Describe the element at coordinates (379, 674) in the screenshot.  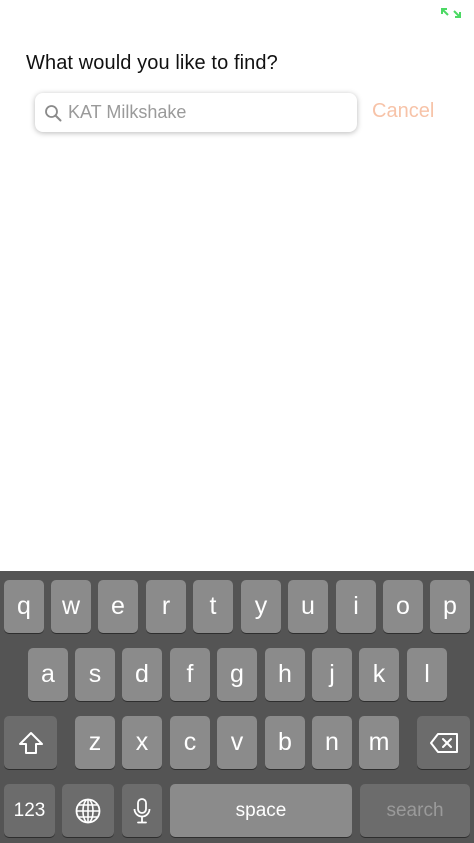
I see `key-k: k` at that location.